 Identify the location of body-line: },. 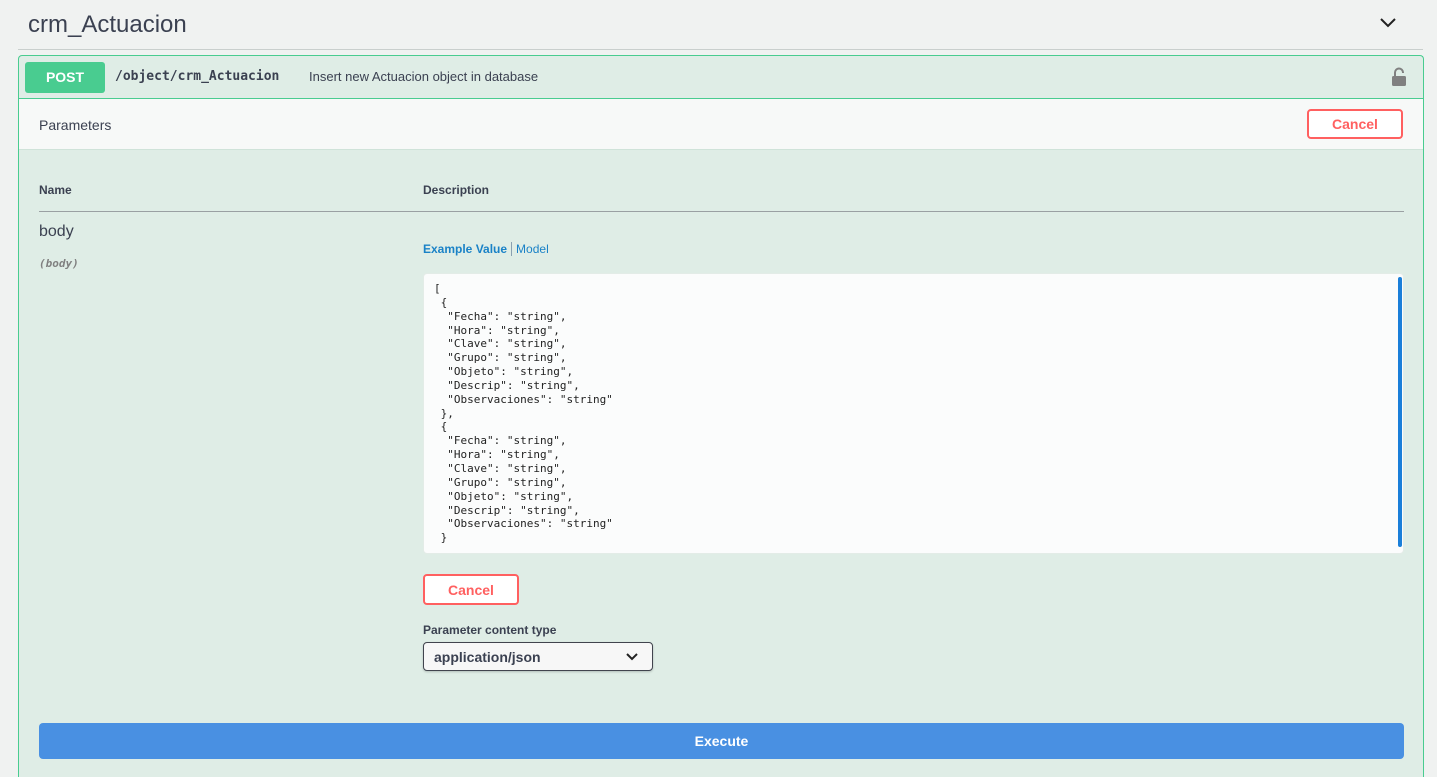
(447, 413).